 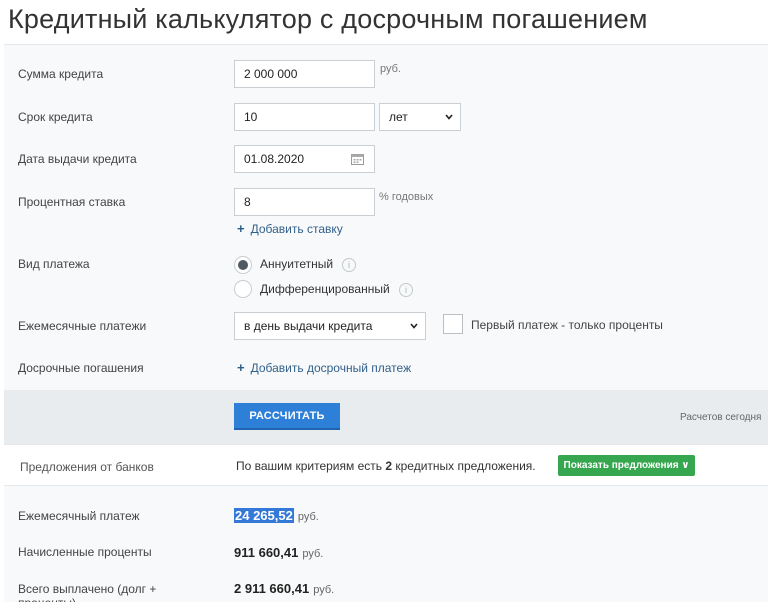 I want to click on amount-unit: руб., so click(x=390, y=69).